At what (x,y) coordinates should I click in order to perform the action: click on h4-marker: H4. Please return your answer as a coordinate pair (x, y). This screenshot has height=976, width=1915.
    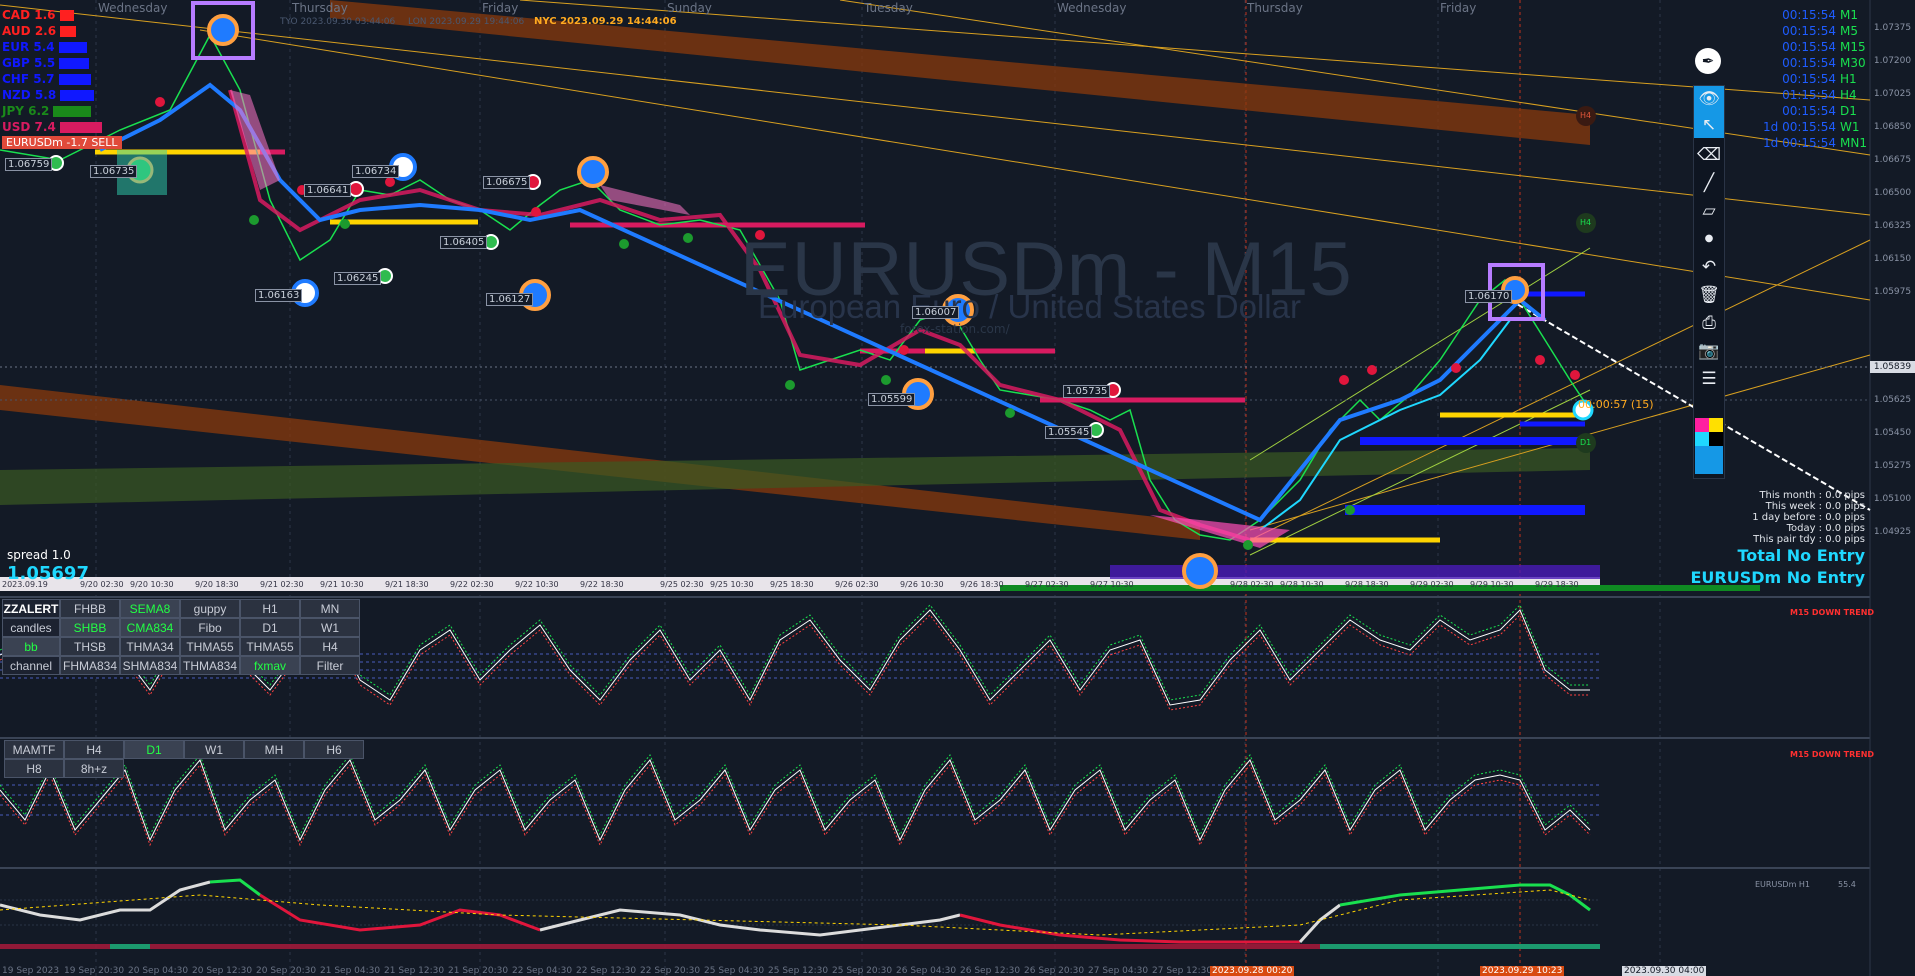
    Looking at the image, I should click on (1586, 115).